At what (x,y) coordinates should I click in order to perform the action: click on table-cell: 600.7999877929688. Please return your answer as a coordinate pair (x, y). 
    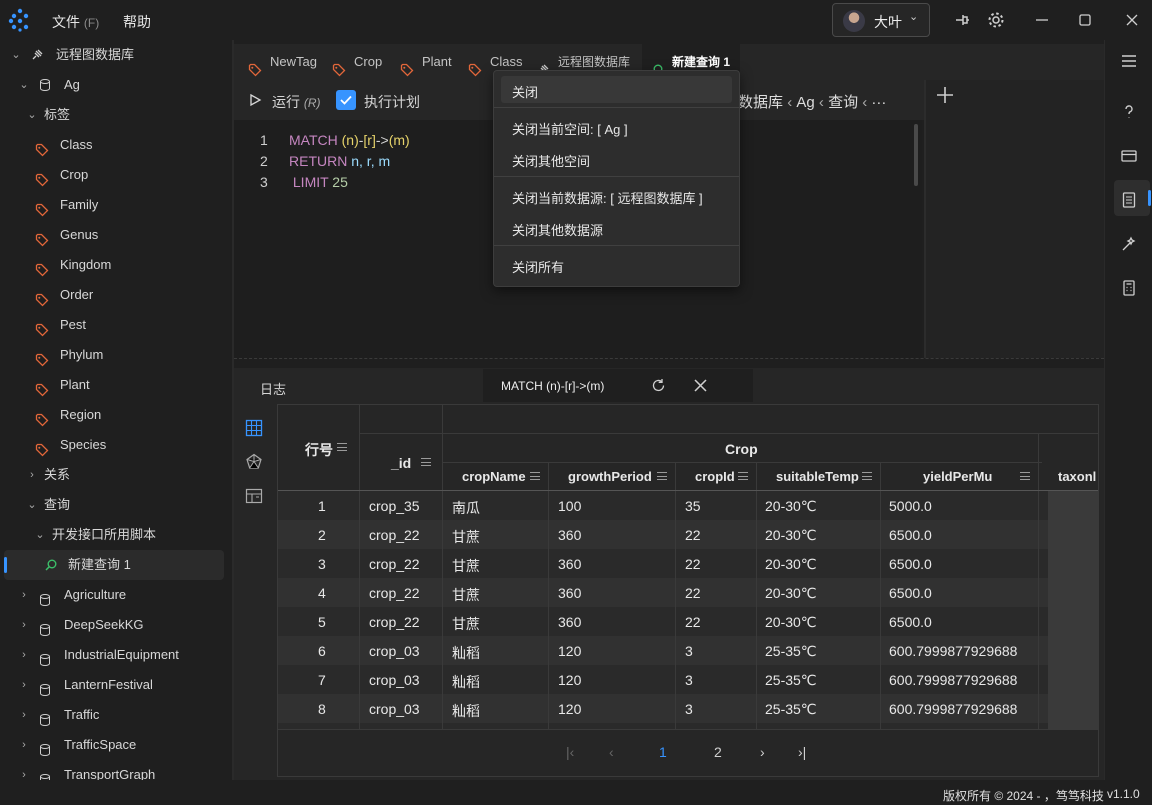
    Looking at the image, I should click on (953, 680).